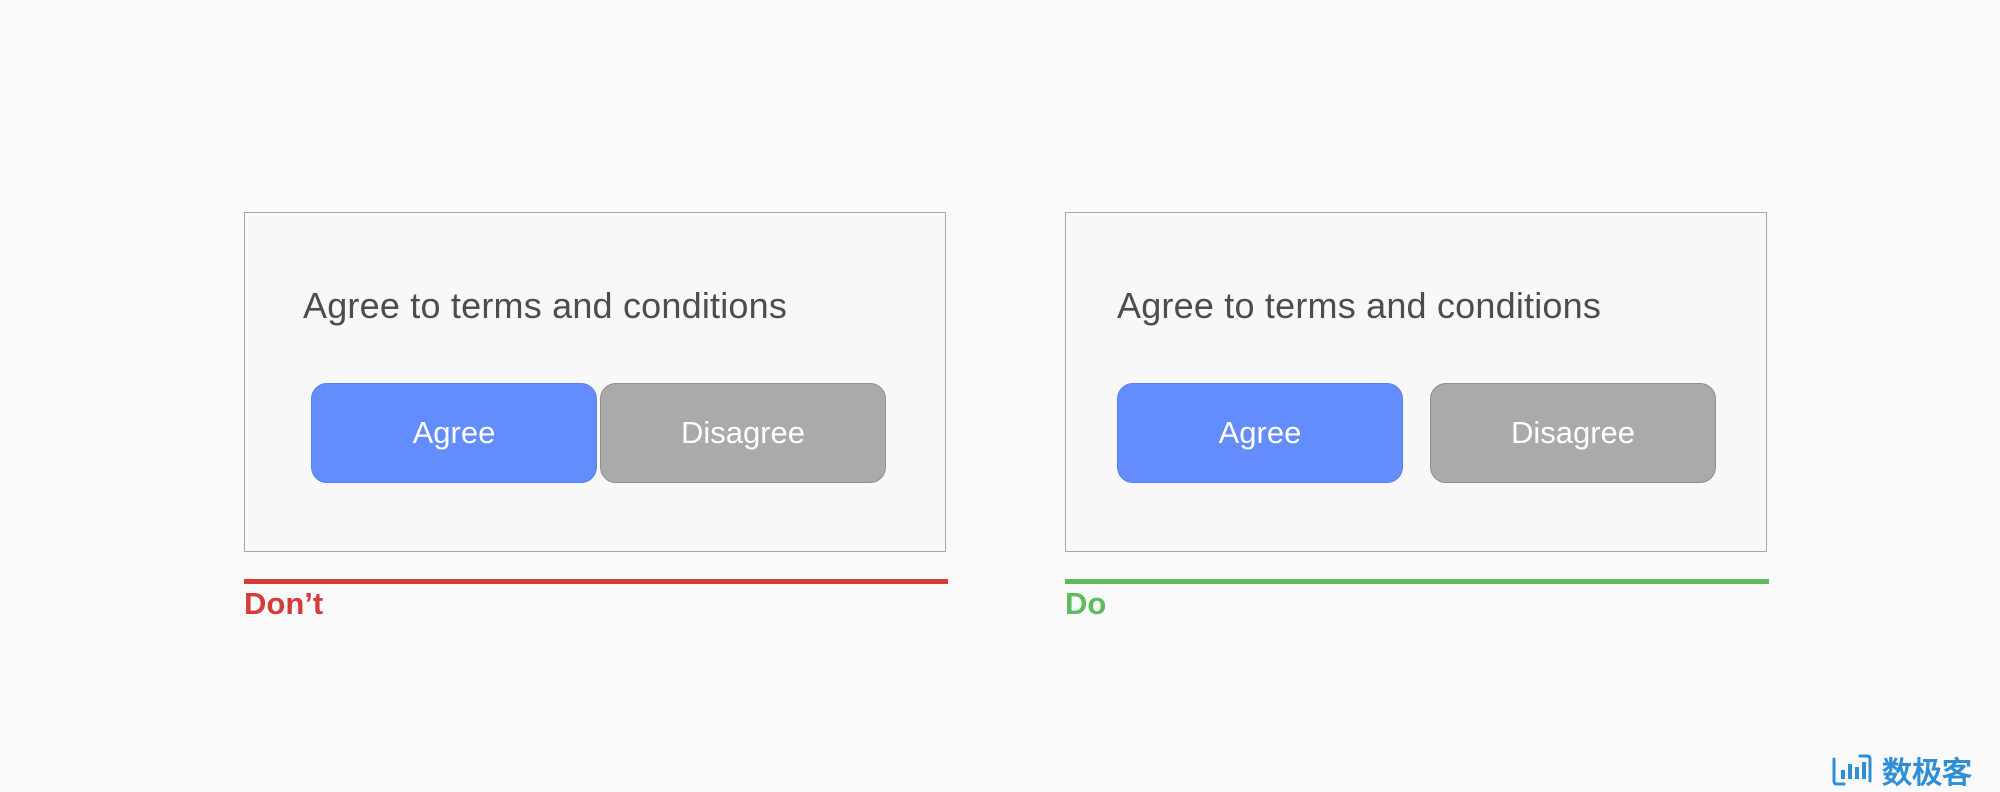 This screenshot has height=792, width=2000. Describe the element at coordinates (1086, 603) in the screenshot. I see `do-label: Do` at that location.